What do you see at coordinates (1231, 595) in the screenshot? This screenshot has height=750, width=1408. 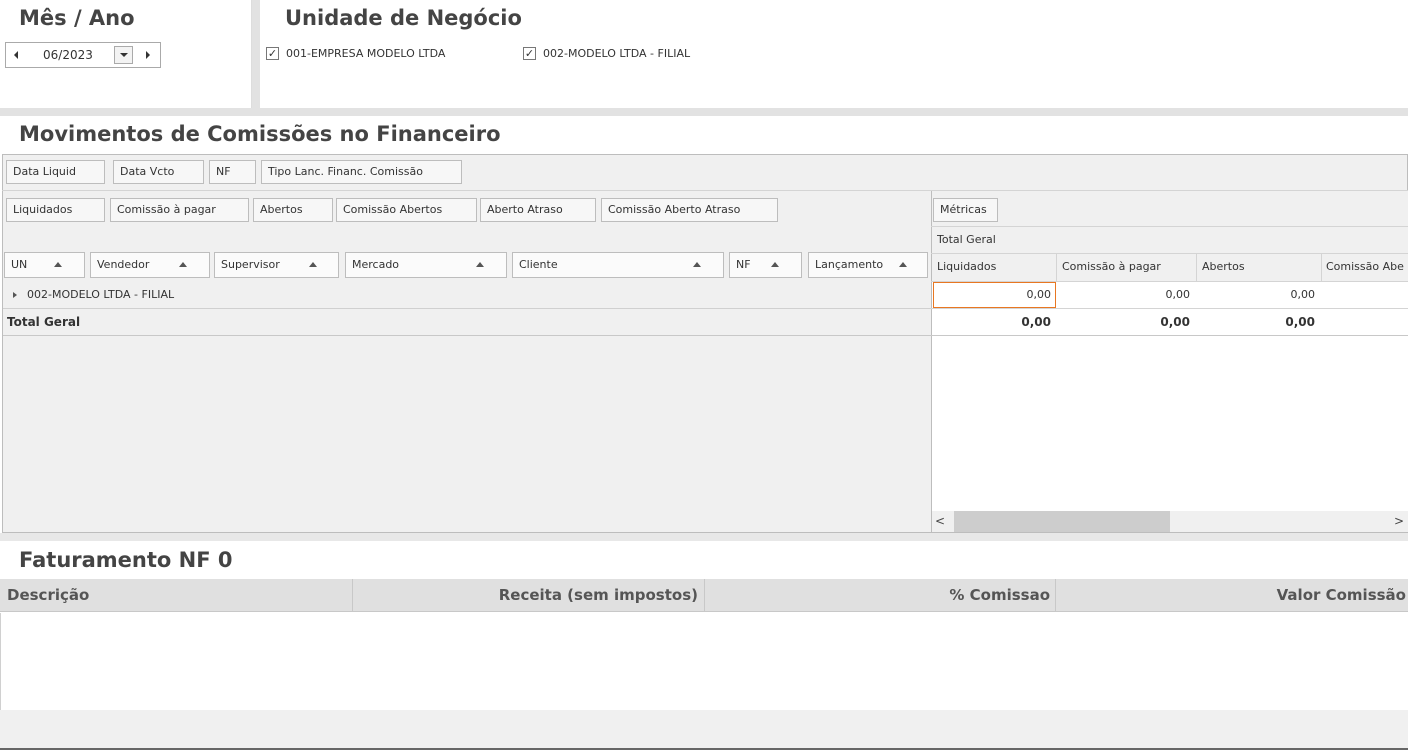 I see `billing-col-valor-comissao: Valor Comissão` at bounding box center [1231, 595].